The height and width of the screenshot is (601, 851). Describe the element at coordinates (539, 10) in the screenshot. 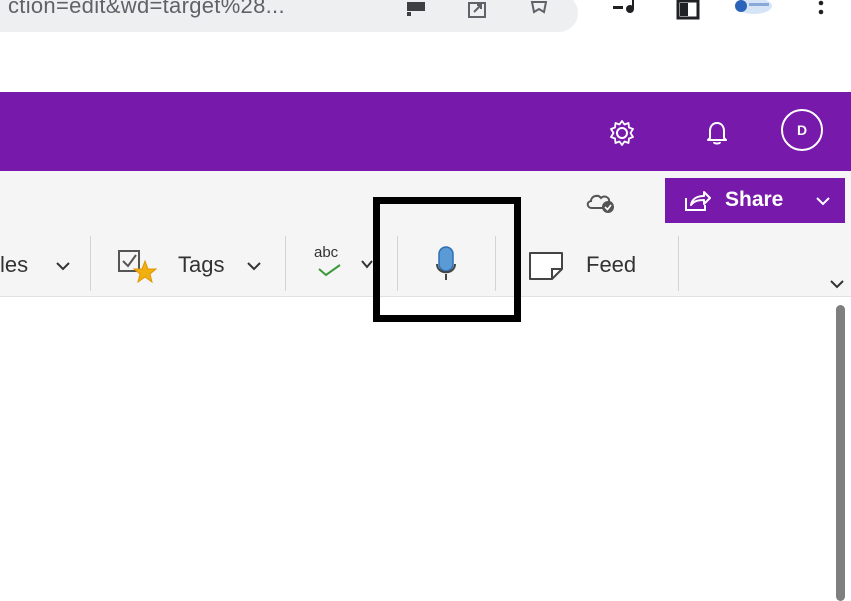

I see `bookmark-star-icon` at that location.